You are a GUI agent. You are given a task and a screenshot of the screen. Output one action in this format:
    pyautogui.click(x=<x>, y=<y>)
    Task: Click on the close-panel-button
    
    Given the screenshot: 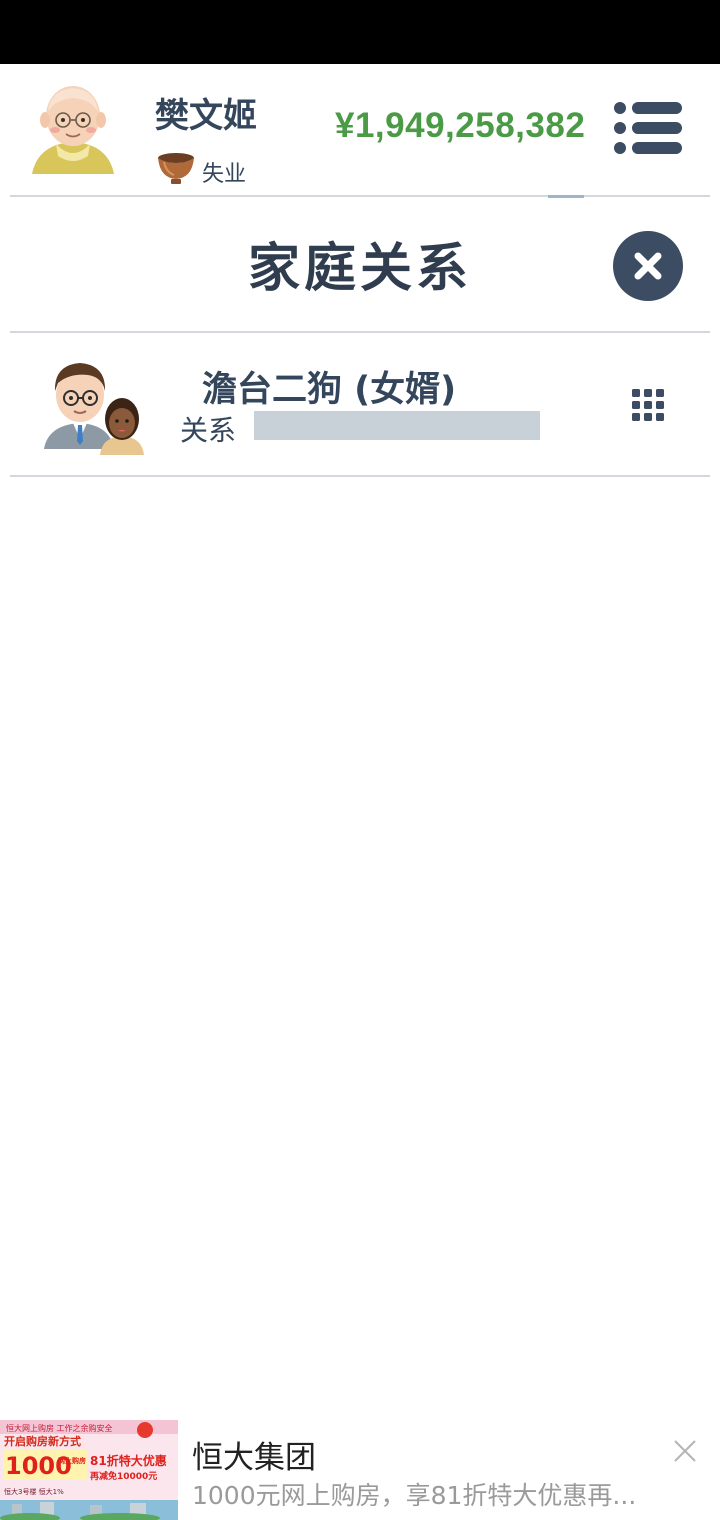 What is the action you would take?
    pyautogui.click(x=648, y=266)
    